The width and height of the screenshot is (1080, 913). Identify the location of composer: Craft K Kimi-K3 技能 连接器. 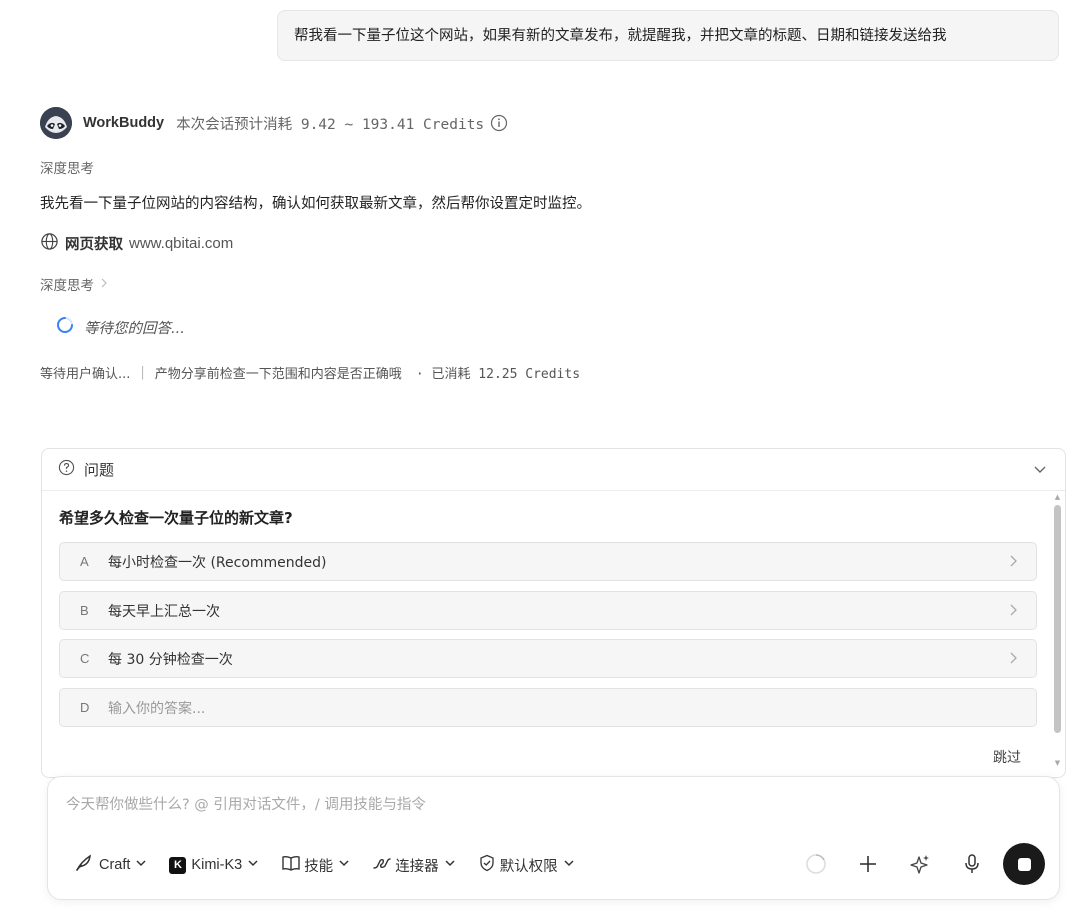
(553, 838).